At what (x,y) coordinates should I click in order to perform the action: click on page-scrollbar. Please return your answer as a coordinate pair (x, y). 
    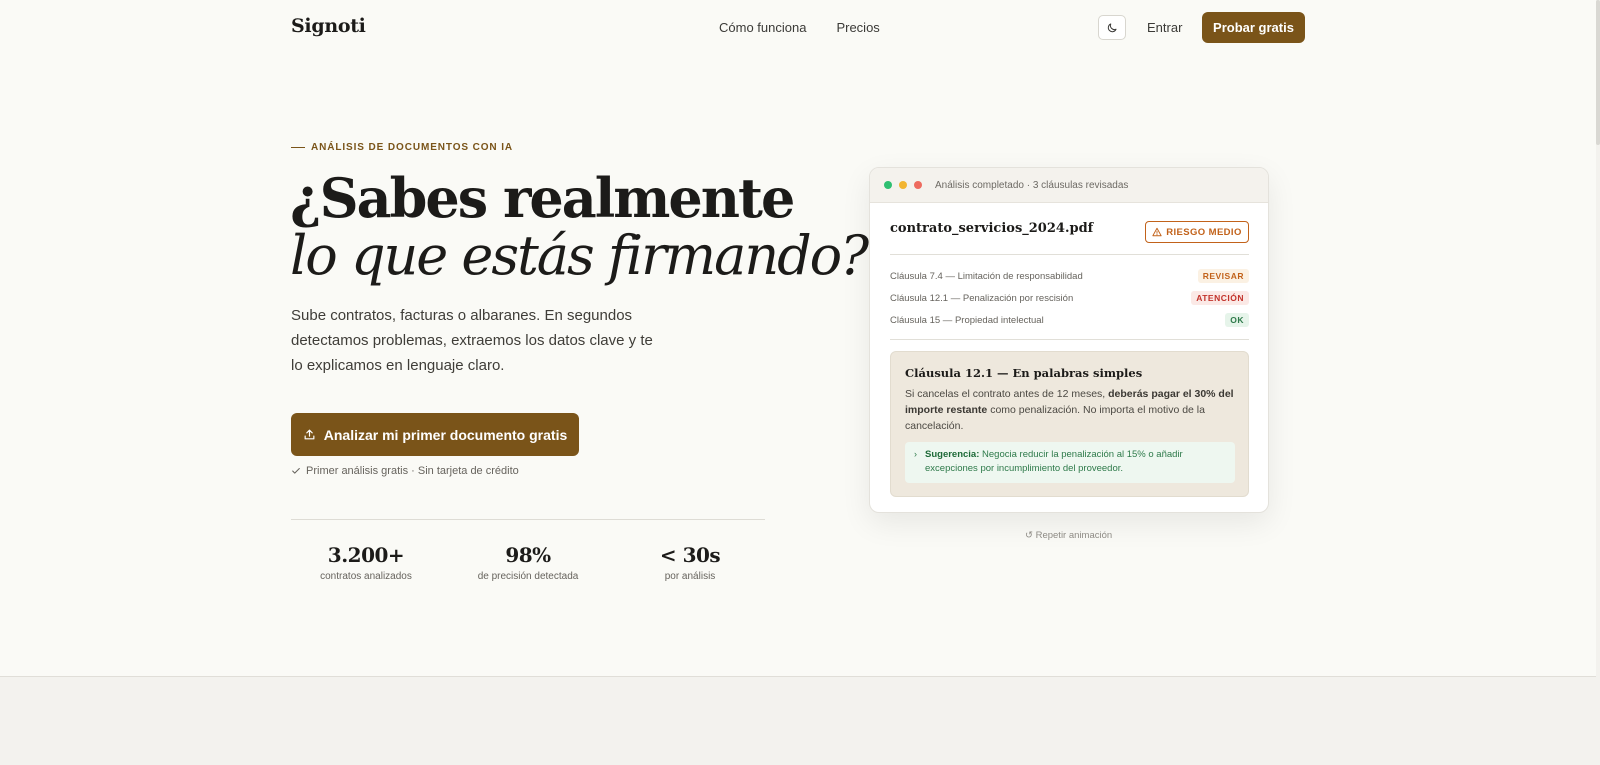
    Looking at the image, I should click on (1598, 382).